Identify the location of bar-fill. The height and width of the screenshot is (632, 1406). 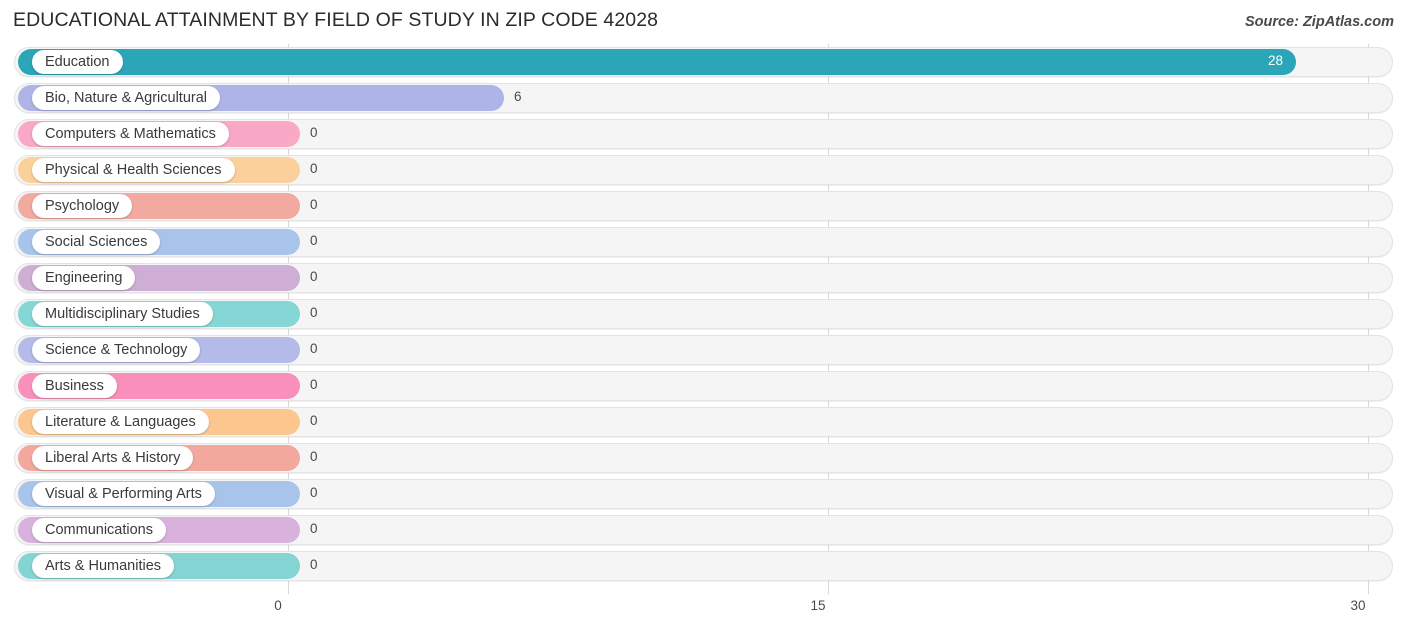
(657, 62).